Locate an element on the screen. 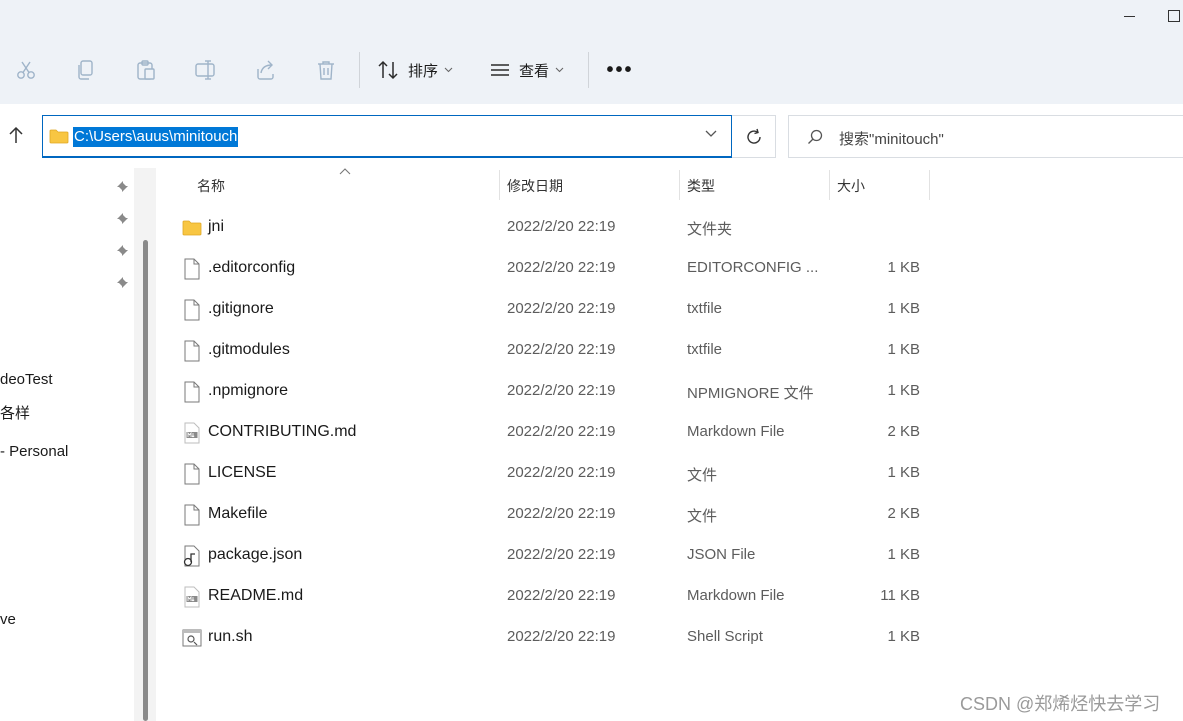  search-box: 搜索"minitouch" is located at coordinates (985, 136).